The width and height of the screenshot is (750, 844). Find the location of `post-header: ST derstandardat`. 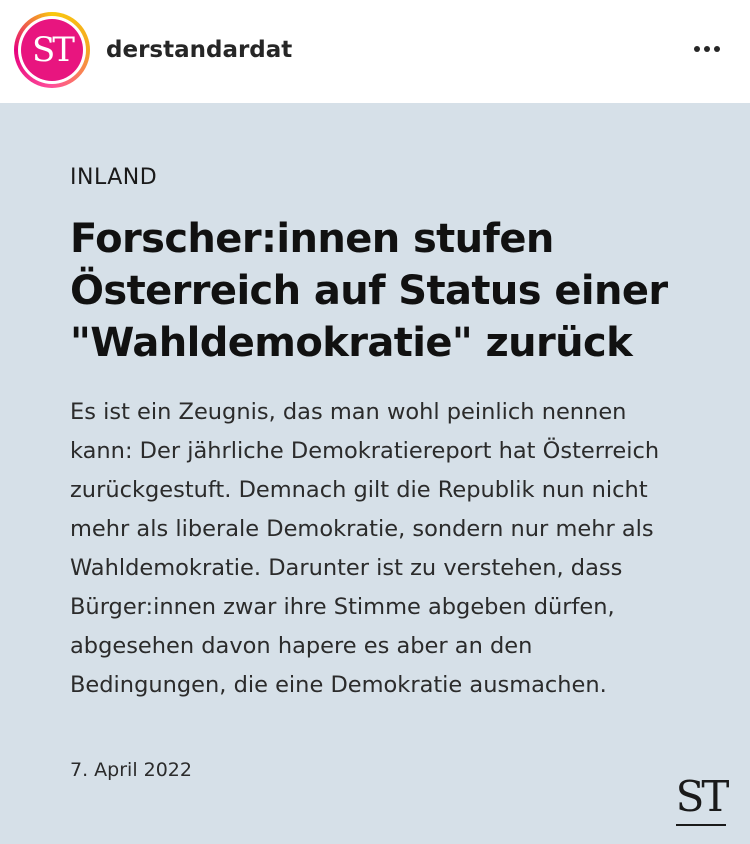

post-header: ST derstandardat is located at coordinates (375, 51).